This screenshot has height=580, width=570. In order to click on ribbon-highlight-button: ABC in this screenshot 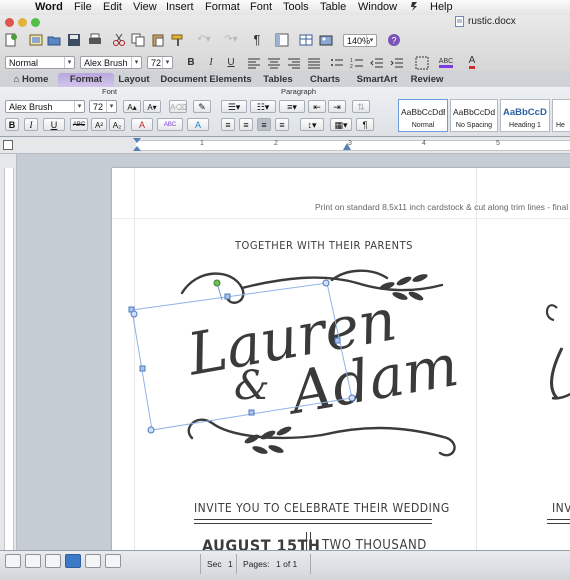, I will do `click(170, 124)`.